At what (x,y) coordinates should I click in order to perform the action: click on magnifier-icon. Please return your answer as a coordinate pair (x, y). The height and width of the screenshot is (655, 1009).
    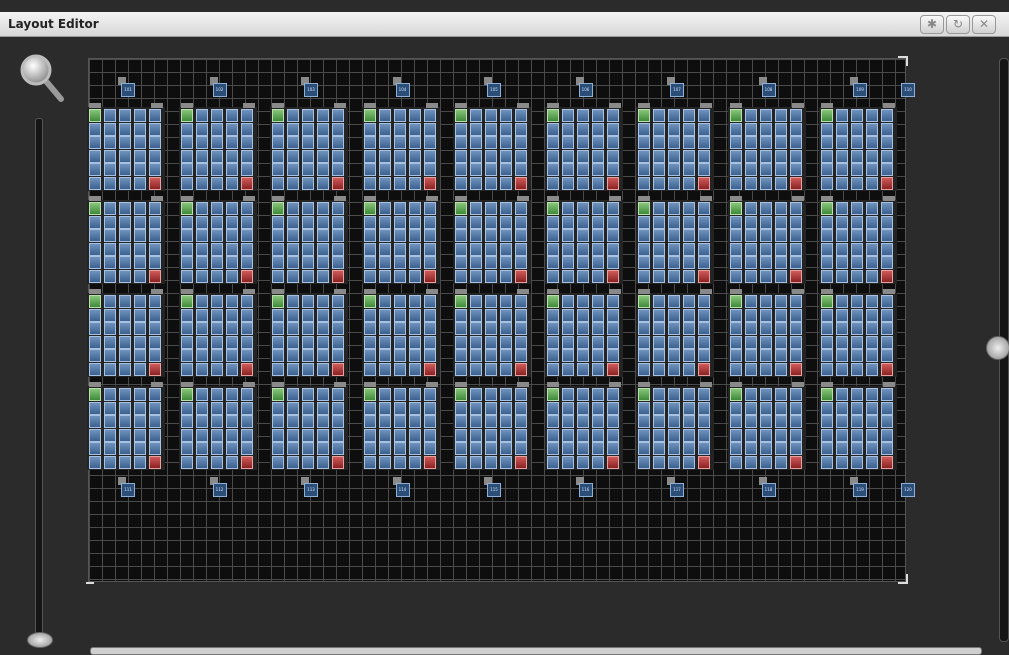
    Looking at the image, I should click on (42, 78).